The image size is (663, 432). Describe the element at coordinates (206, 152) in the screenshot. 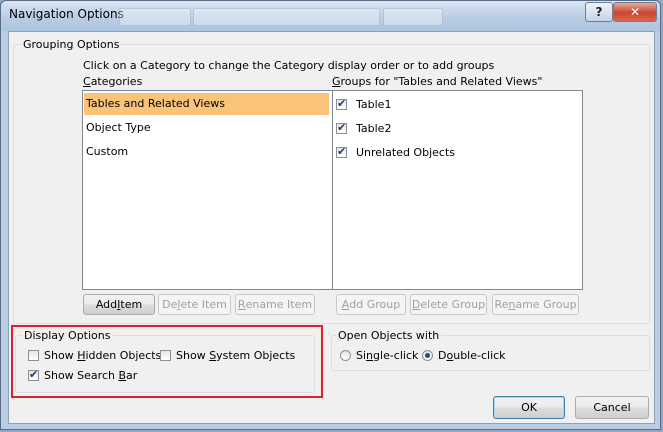

I see `category-item: Custom` at that location.